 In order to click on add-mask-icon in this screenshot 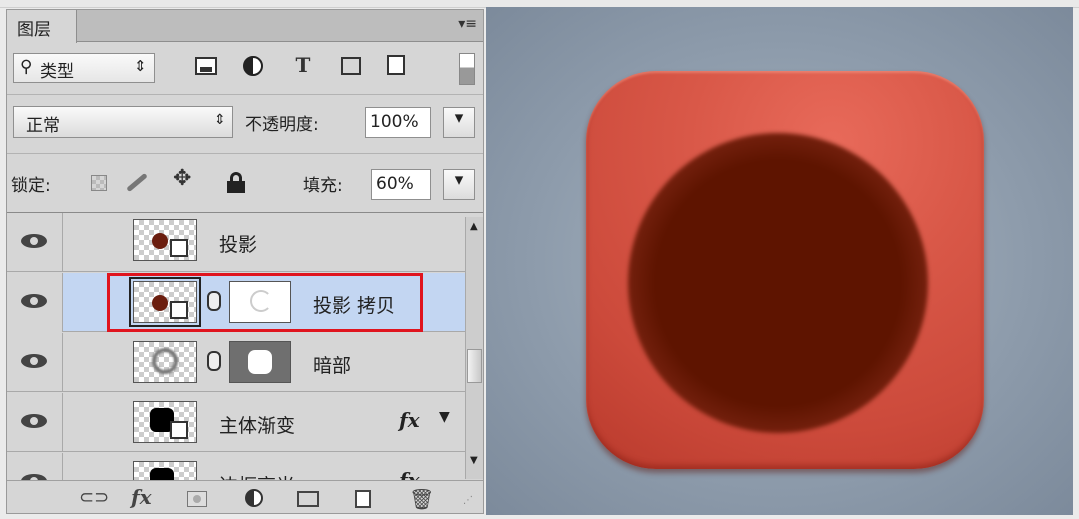, I will do `click(197, 499)`.